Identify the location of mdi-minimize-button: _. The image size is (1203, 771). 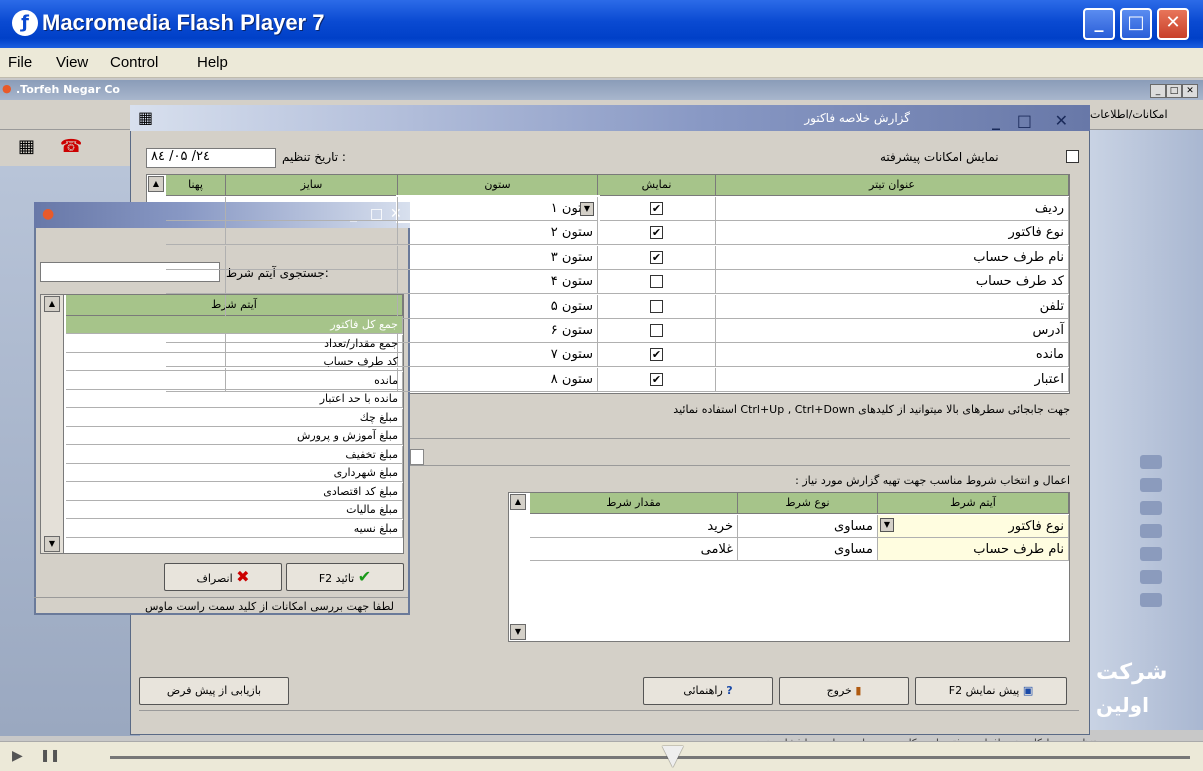
(1158, 91).